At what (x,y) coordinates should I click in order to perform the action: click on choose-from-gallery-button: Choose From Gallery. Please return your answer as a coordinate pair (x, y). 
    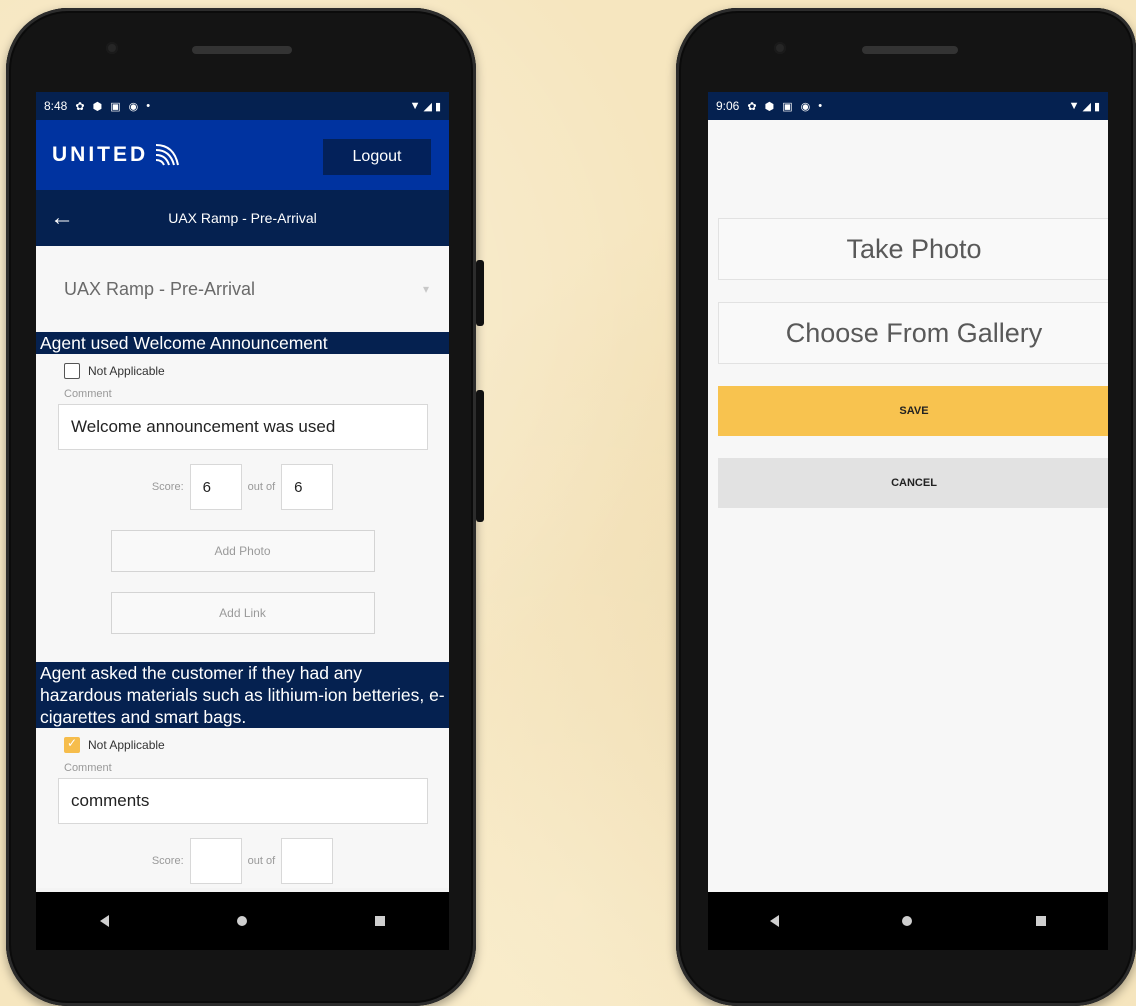
    Looking at the image, I should click on (913, 333).